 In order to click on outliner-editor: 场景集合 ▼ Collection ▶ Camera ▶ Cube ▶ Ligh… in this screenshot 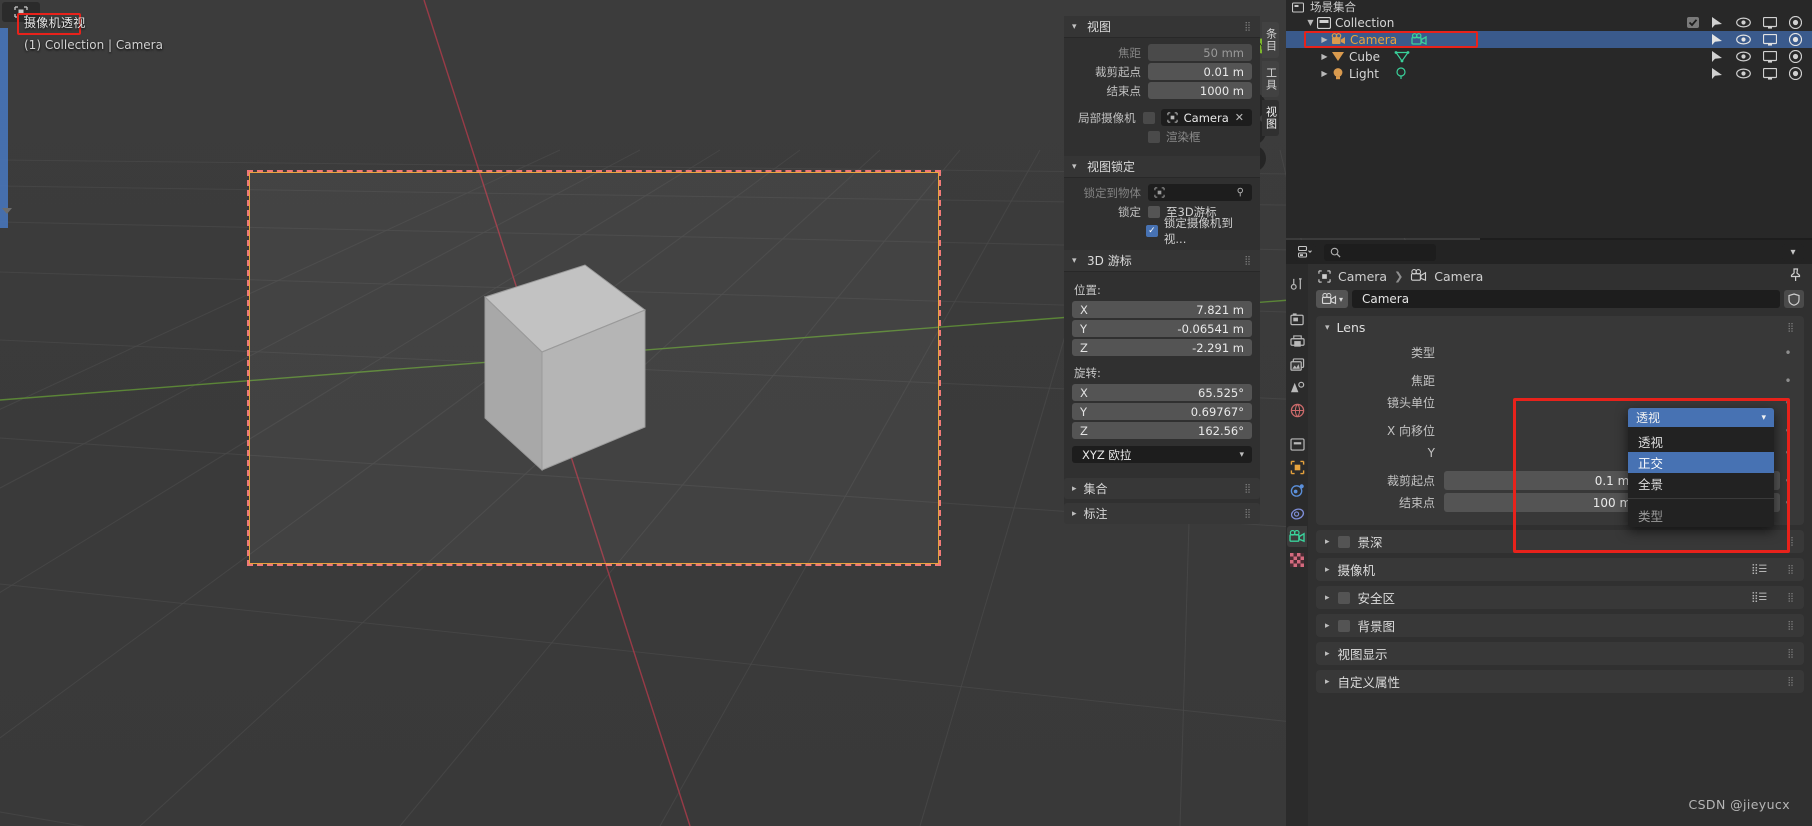, I will do `click(1549, 119)`.